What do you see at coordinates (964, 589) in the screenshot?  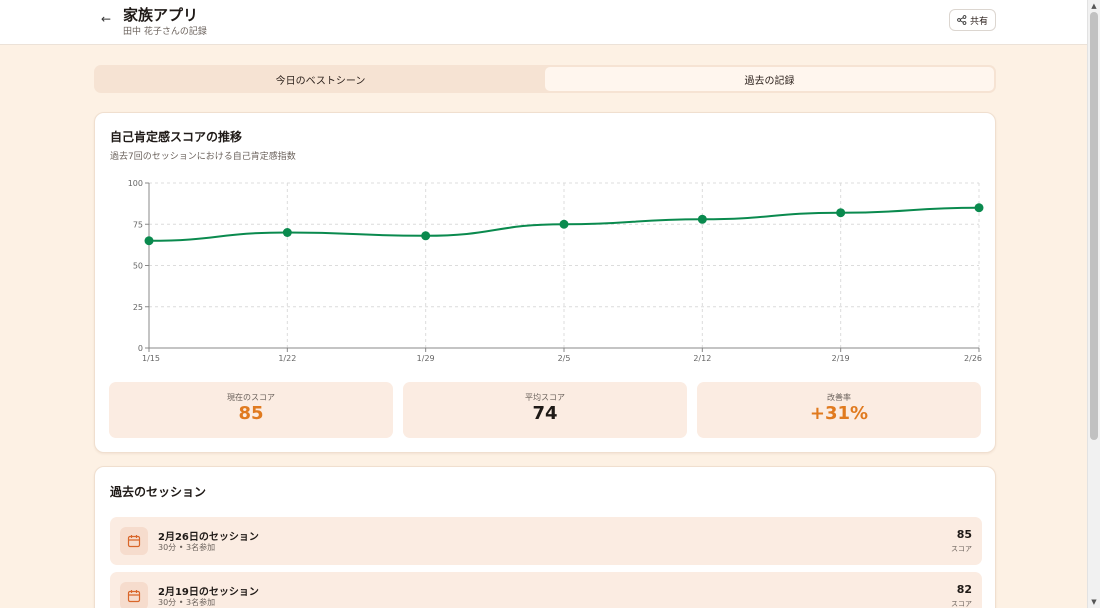 I see `session-score: 82` at bounding box center [964, 589].